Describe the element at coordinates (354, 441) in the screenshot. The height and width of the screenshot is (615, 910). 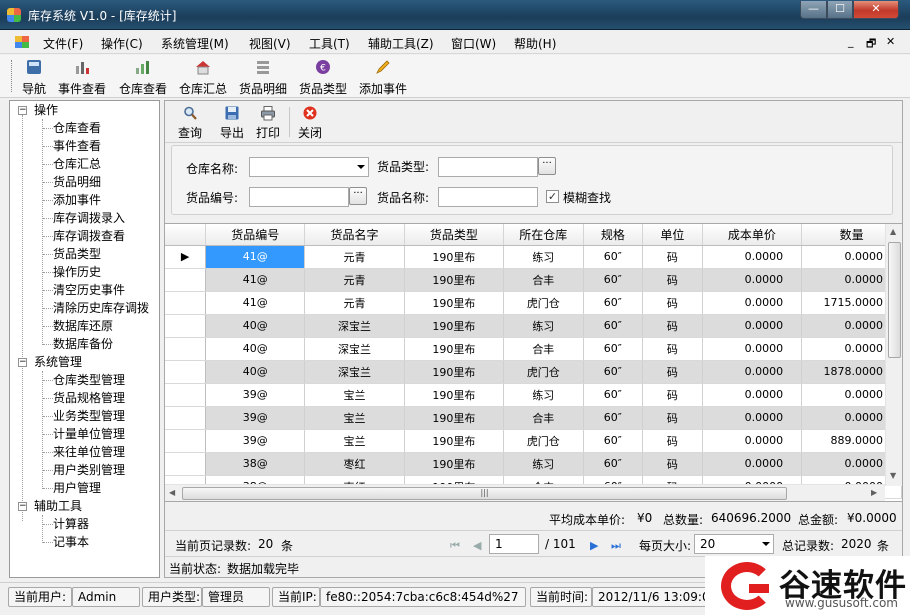
I see `table-cell: 宝兰` at that location.